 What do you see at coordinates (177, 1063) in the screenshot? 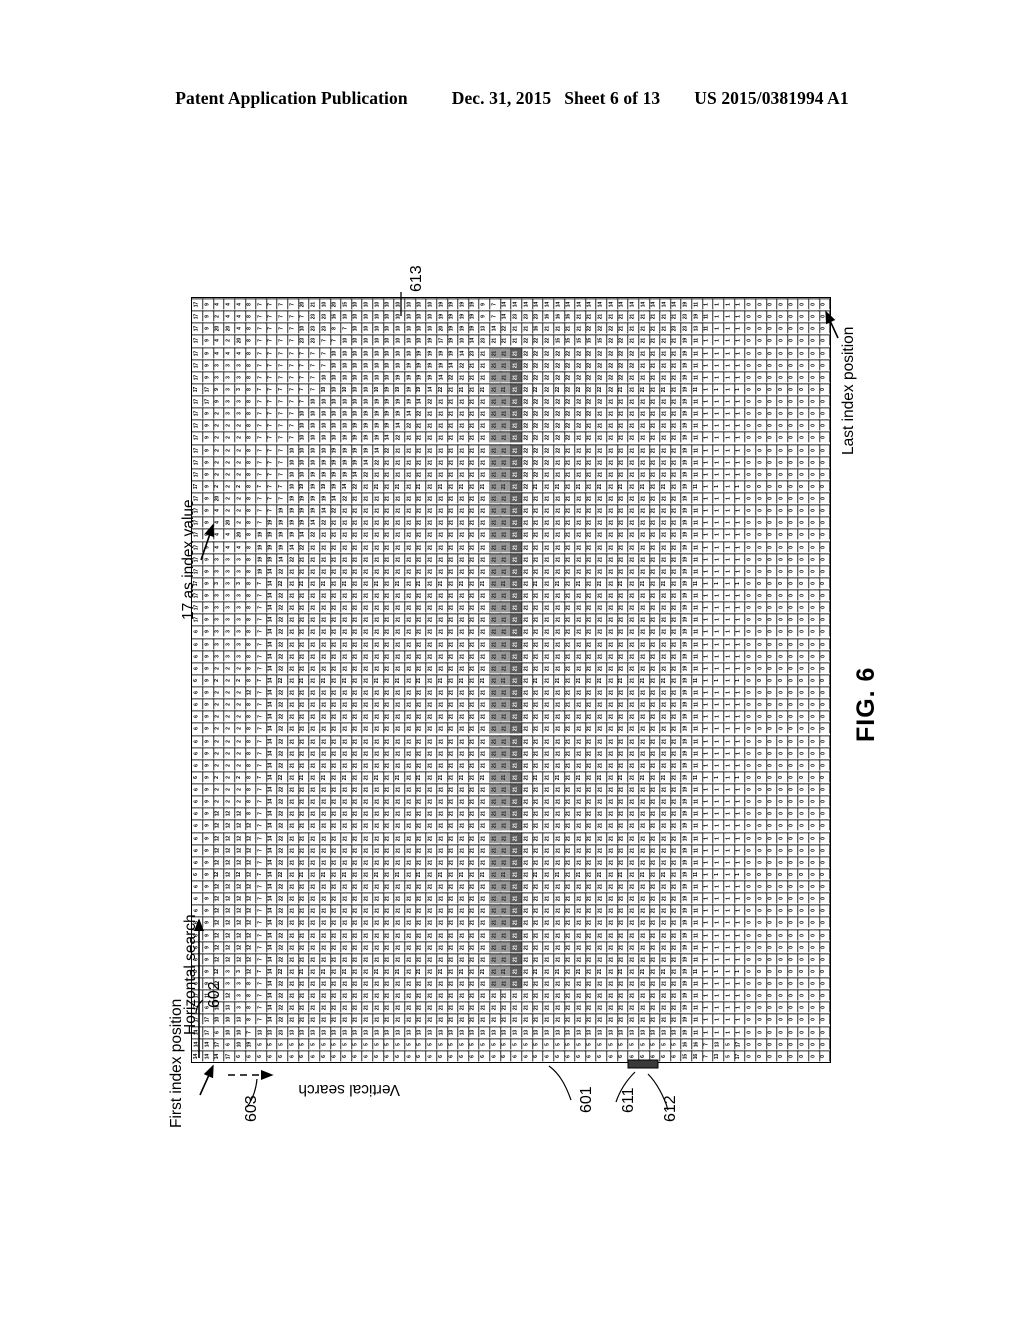
I see `label-first-index-position-line1: First index position` at bounding box center [177, 1063].